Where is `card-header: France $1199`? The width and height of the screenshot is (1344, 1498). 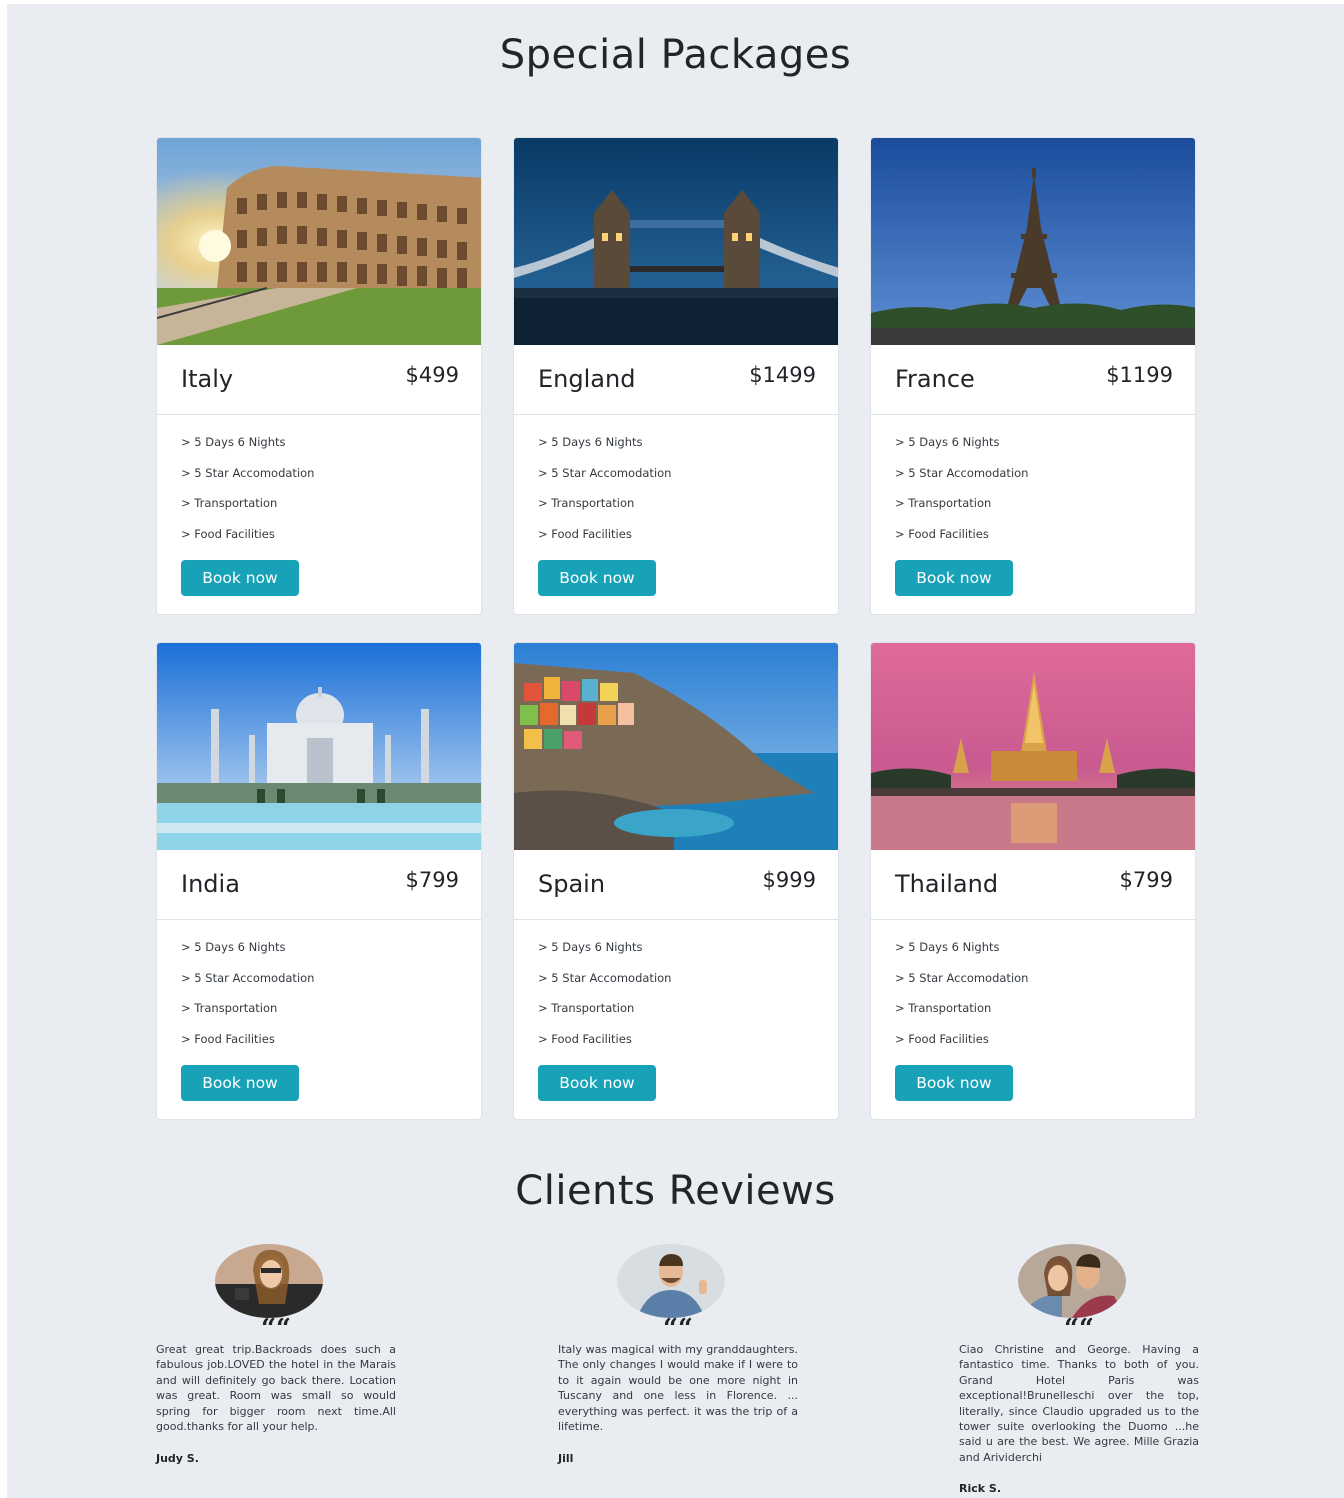 card-header: France $1199 is located at coordinates (1033, 380).